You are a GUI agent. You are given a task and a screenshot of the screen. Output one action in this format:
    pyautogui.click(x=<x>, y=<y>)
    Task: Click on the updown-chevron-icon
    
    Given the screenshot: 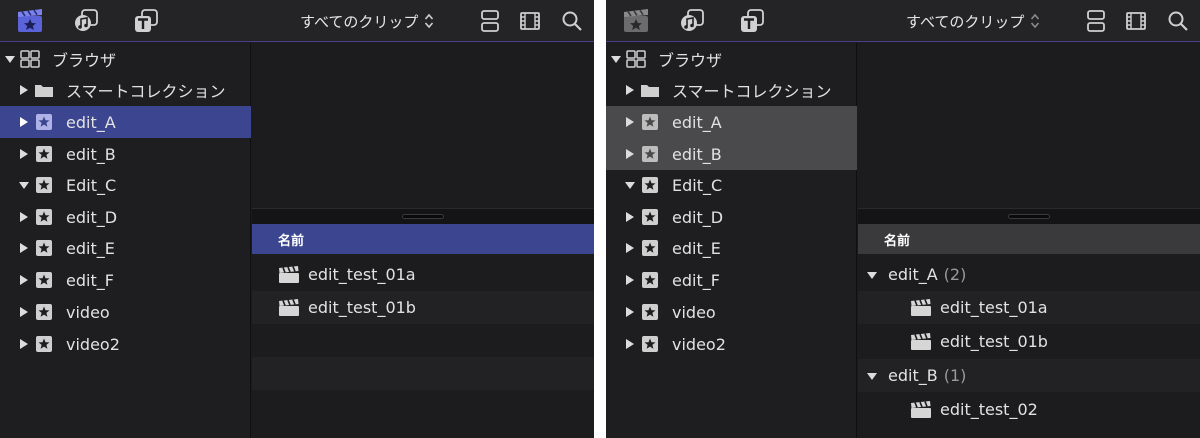 What is the action you would take?
    pyautogui.click(x=1035, y=21)
    